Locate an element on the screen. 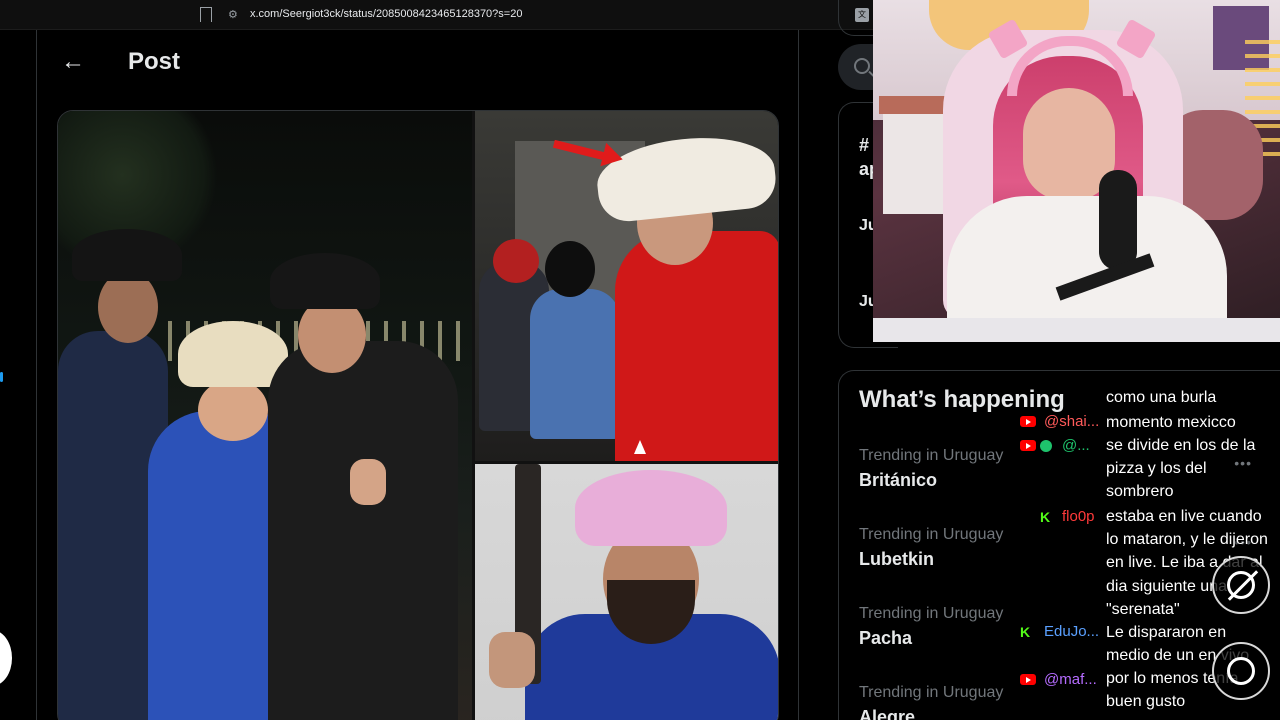 The image size is (1280, 720). post-image-motorcycle-scene is located at coordinates (626, 286).